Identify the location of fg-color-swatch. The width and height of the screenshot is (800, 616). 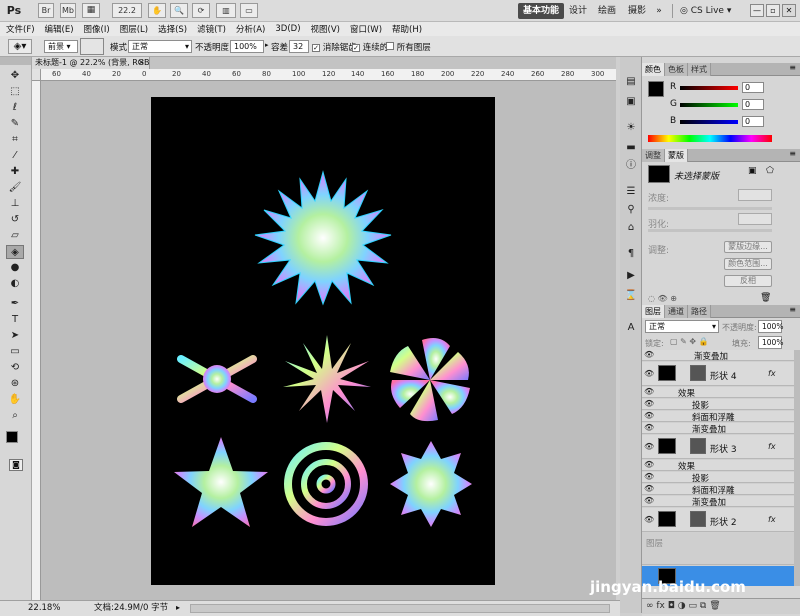
(656, 89).